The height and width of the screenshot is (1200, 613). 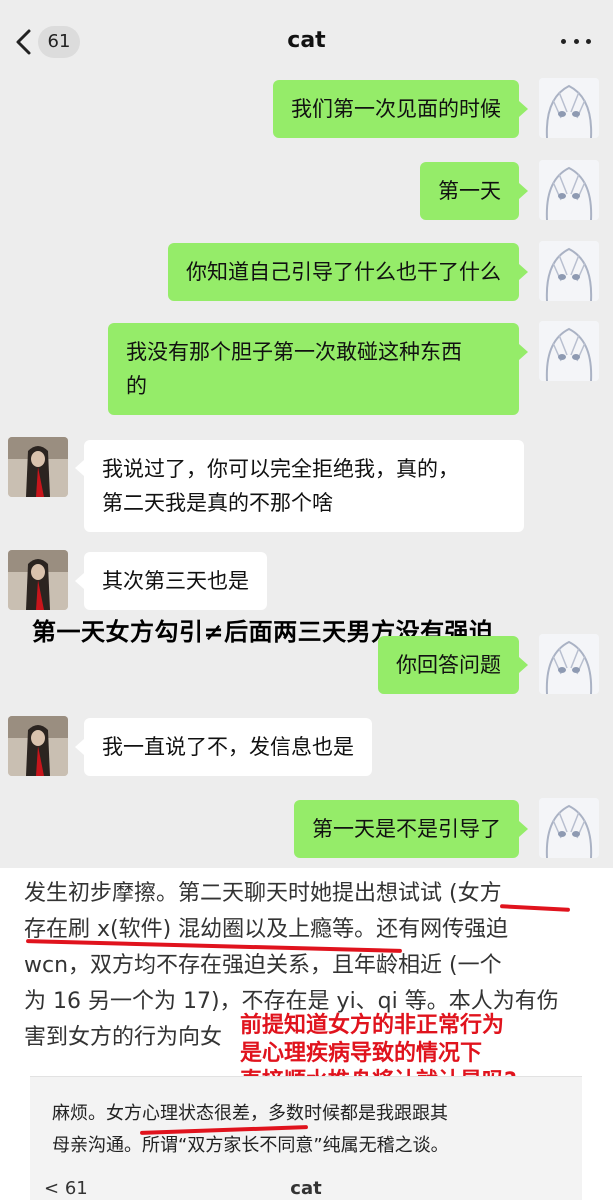 I want to click on inset-title: cat, so click(x=306, y=1188).